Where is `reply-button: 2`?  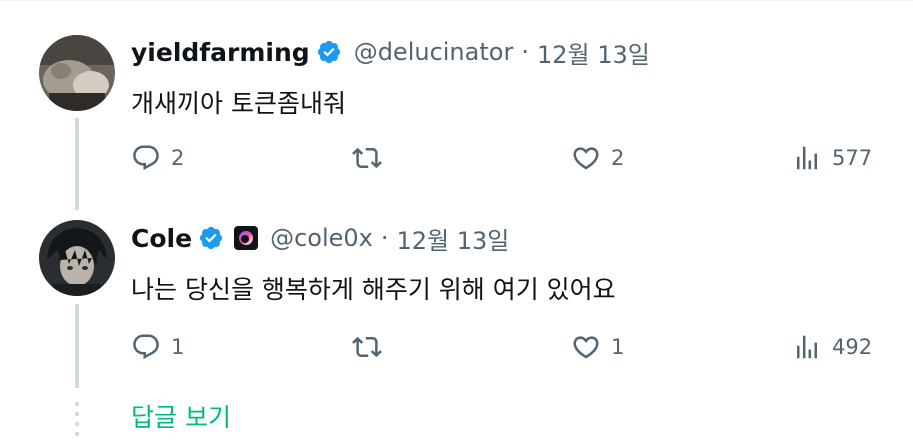 reply-button: 2 is located at coordinates (157, 158).